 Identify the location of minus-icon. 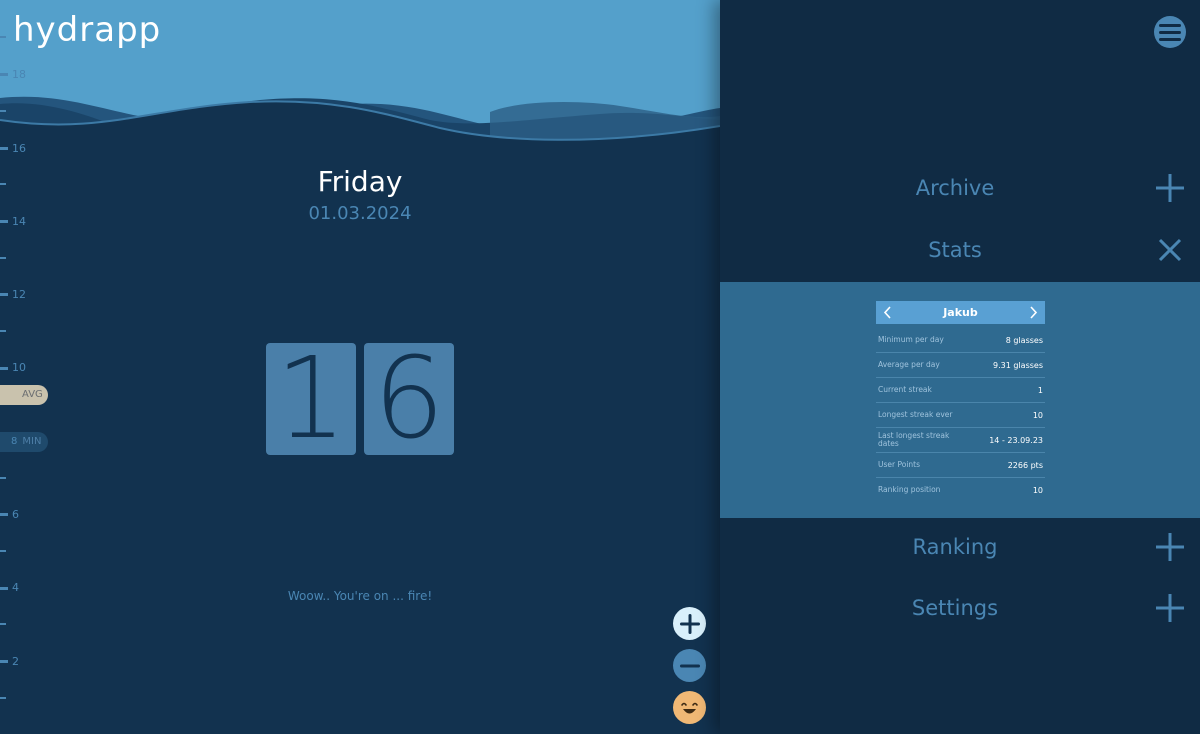
(689, 665).